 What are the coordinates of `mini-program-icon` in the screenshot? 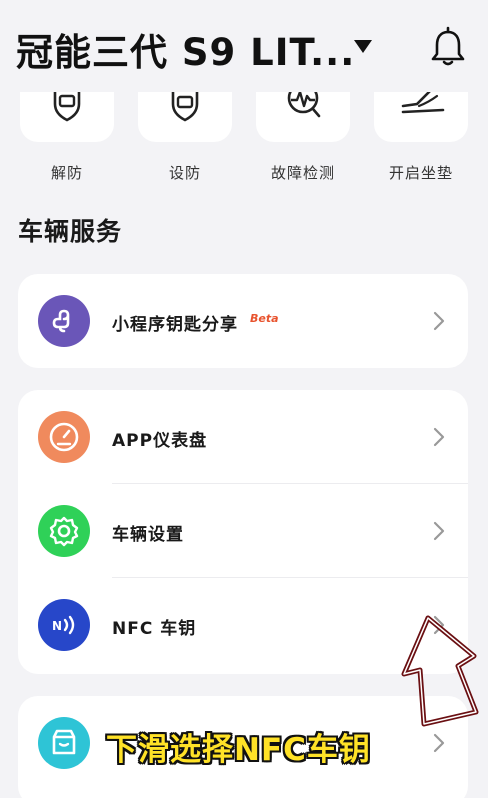 It's located at (64, 321).